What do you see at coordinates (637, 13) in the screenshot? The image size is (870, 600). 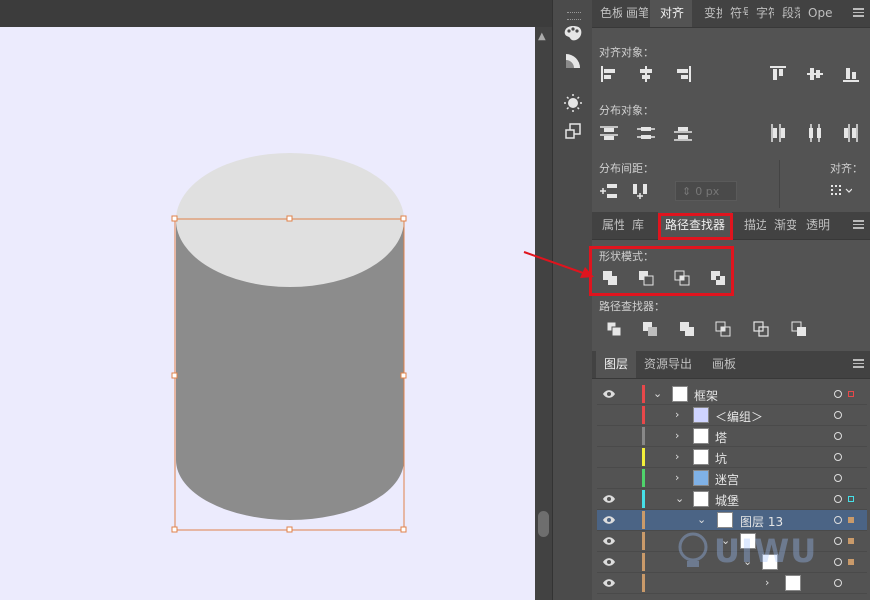 I see `tab-brushes: 画笔` at bounding box center [637, 13].